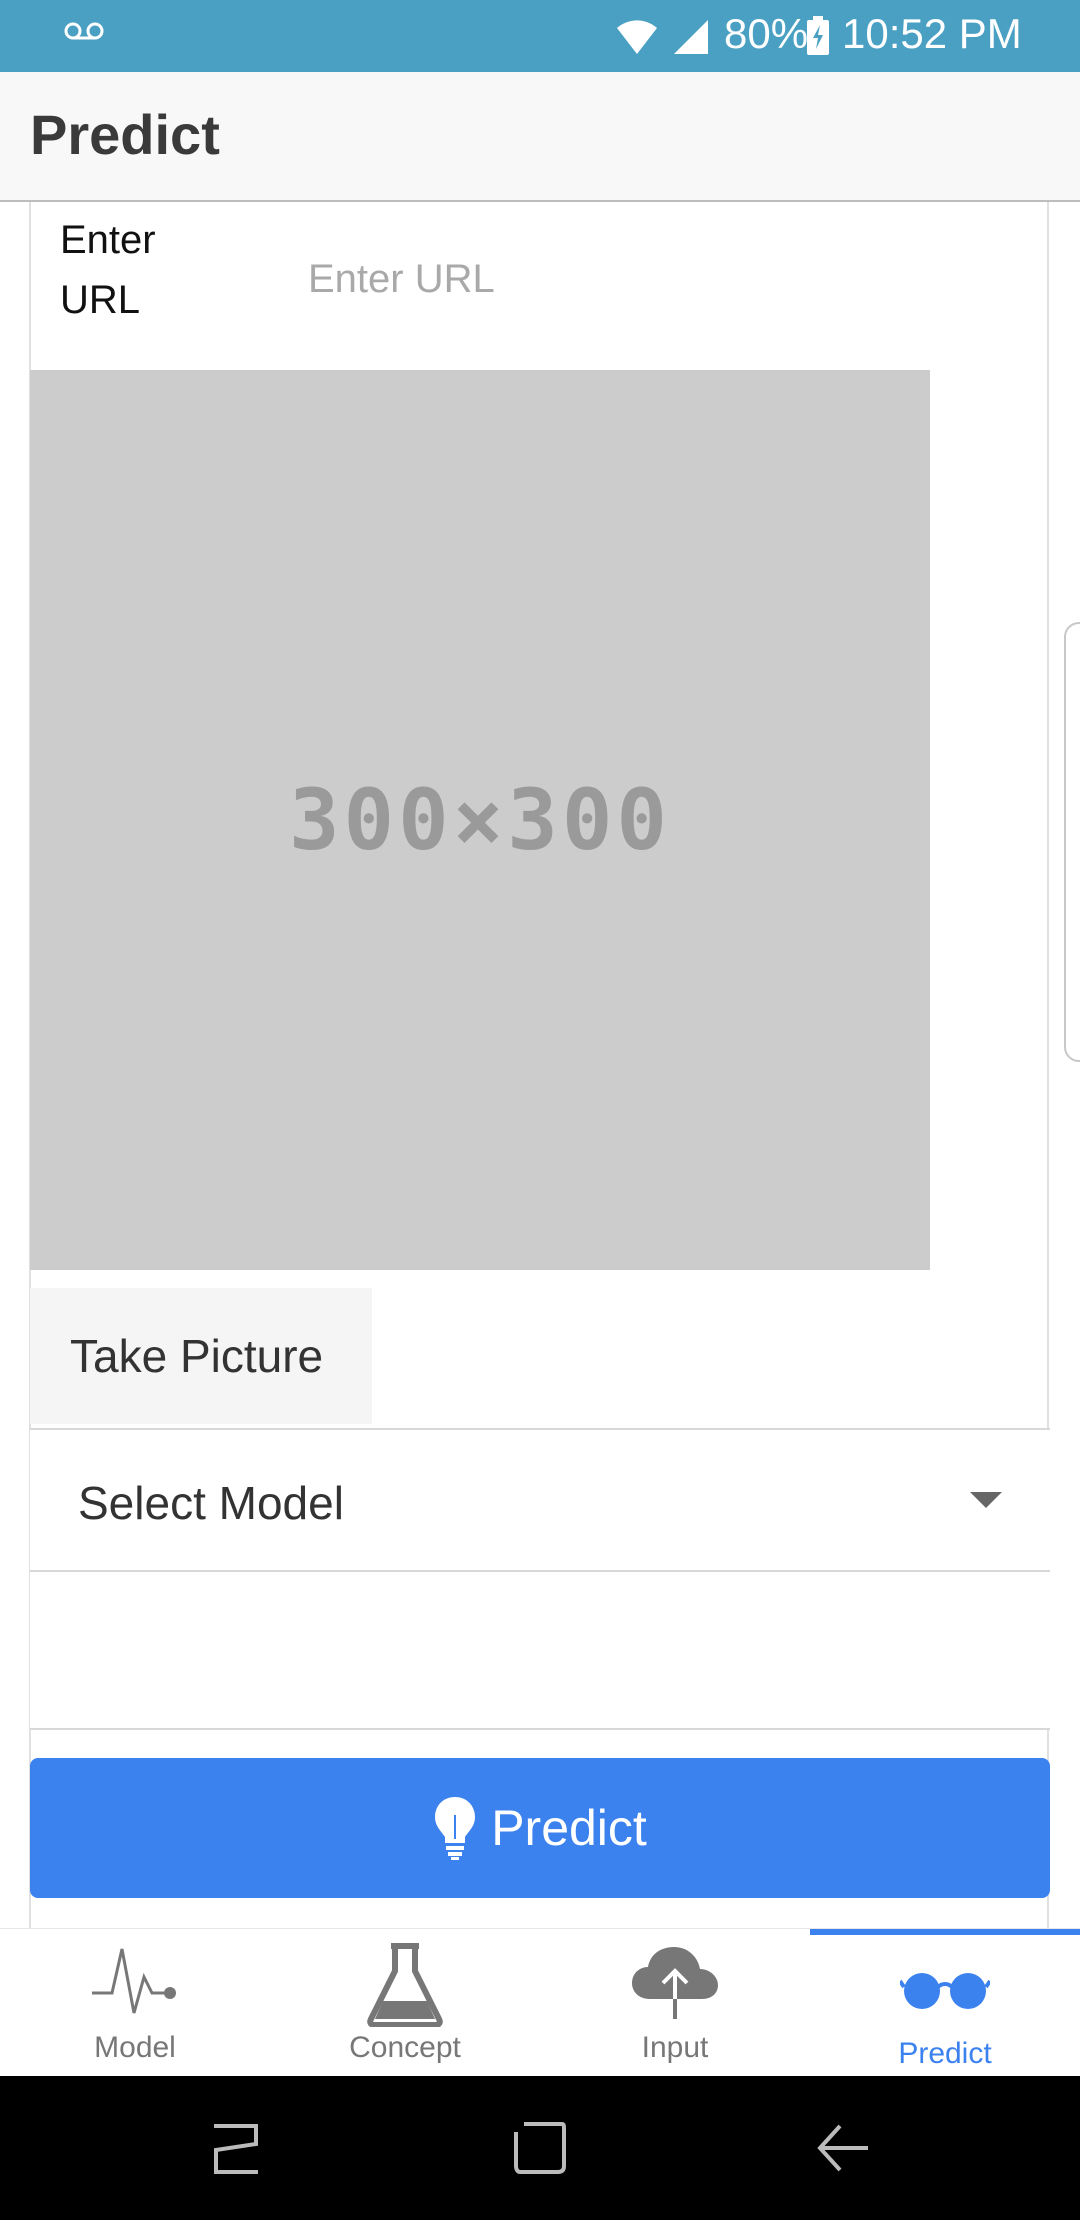 The width and height of the screenshot is (1080, 2220). What do you see at coordinates (945, 1991) in the screenshot?
I see `glasses-icon` at bounding box center [945, 1991].